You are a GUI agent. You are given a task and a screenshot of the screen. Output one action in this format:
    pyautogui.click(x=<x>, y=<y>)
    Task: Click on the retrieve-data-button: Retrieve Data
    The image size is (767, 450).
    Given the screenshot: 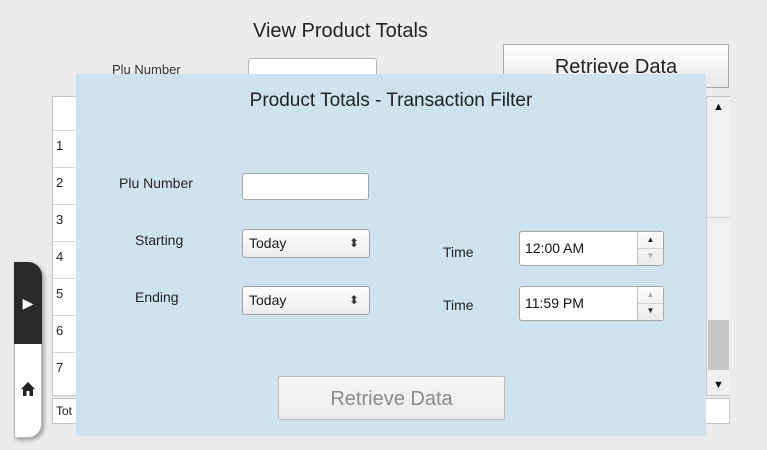 What is the action you would take?
    pyautogui.click(x=391, y=398)
    